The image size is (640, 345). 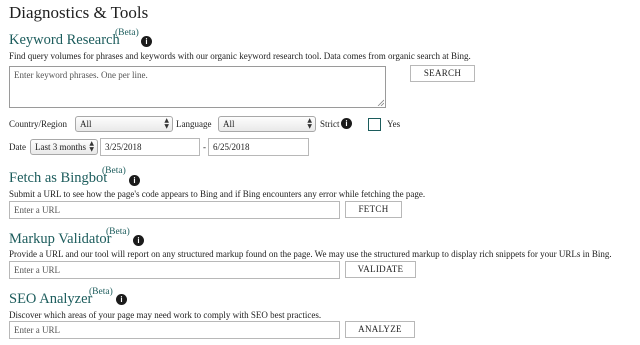 I want to click on date-range-select: Last 3 months ▲ ▼, so click(x=64, y=147).